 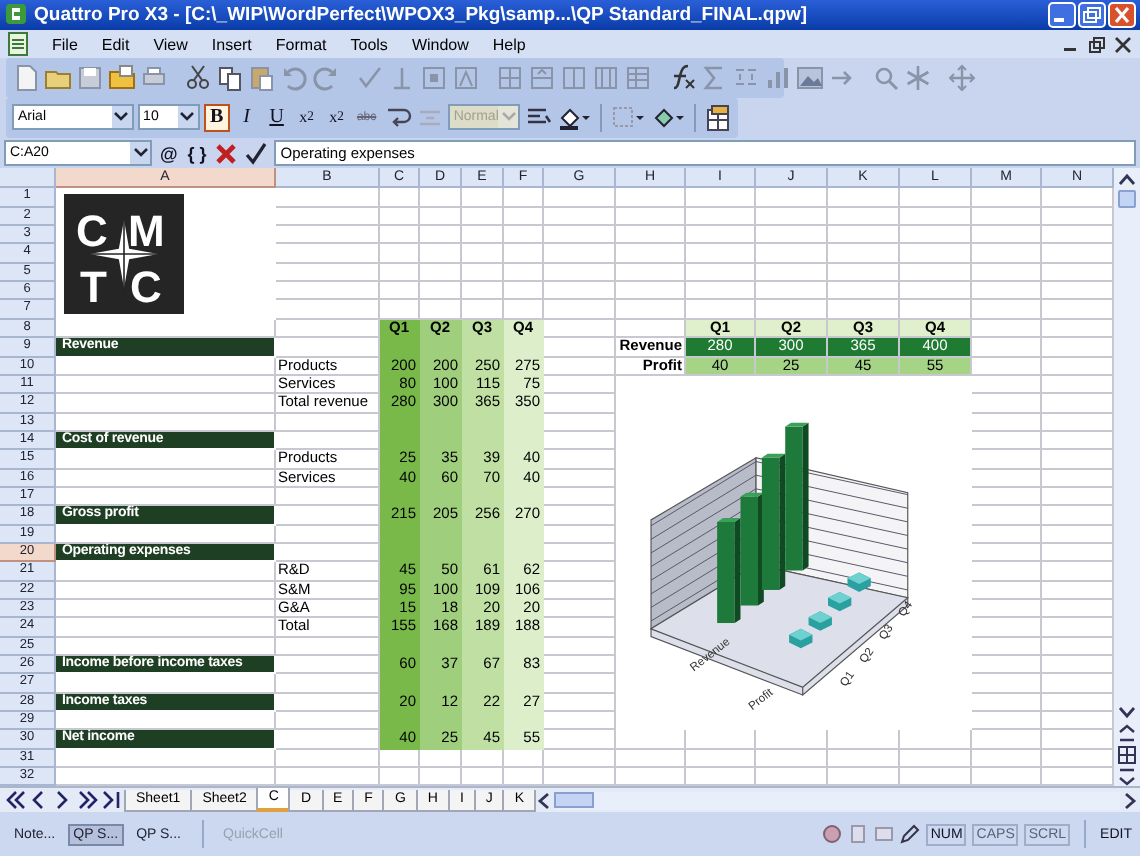 What do you see at coordinates (440, 44) in the screenshot?
I see `menu-item: Window` at bounding box center [440, 44].